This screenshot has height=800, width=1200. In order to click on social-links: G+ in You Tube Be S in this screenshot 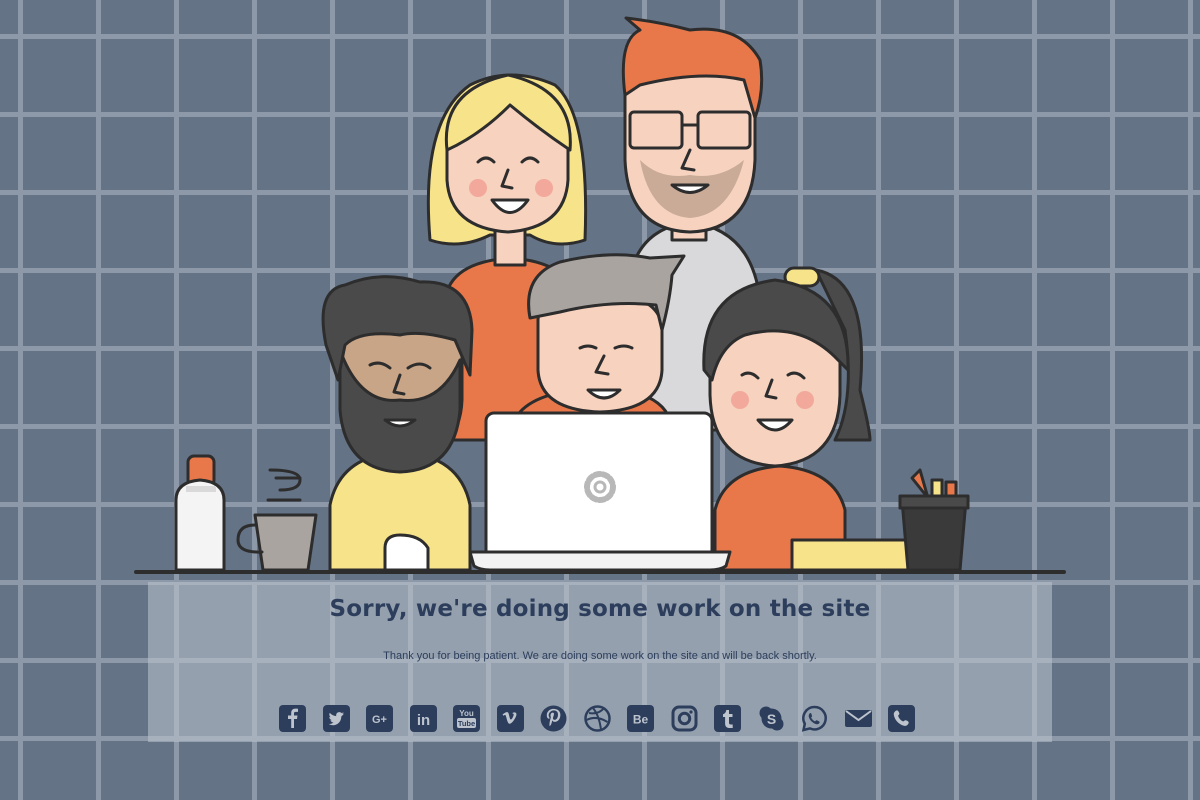, I will do `click(603, 718)`.